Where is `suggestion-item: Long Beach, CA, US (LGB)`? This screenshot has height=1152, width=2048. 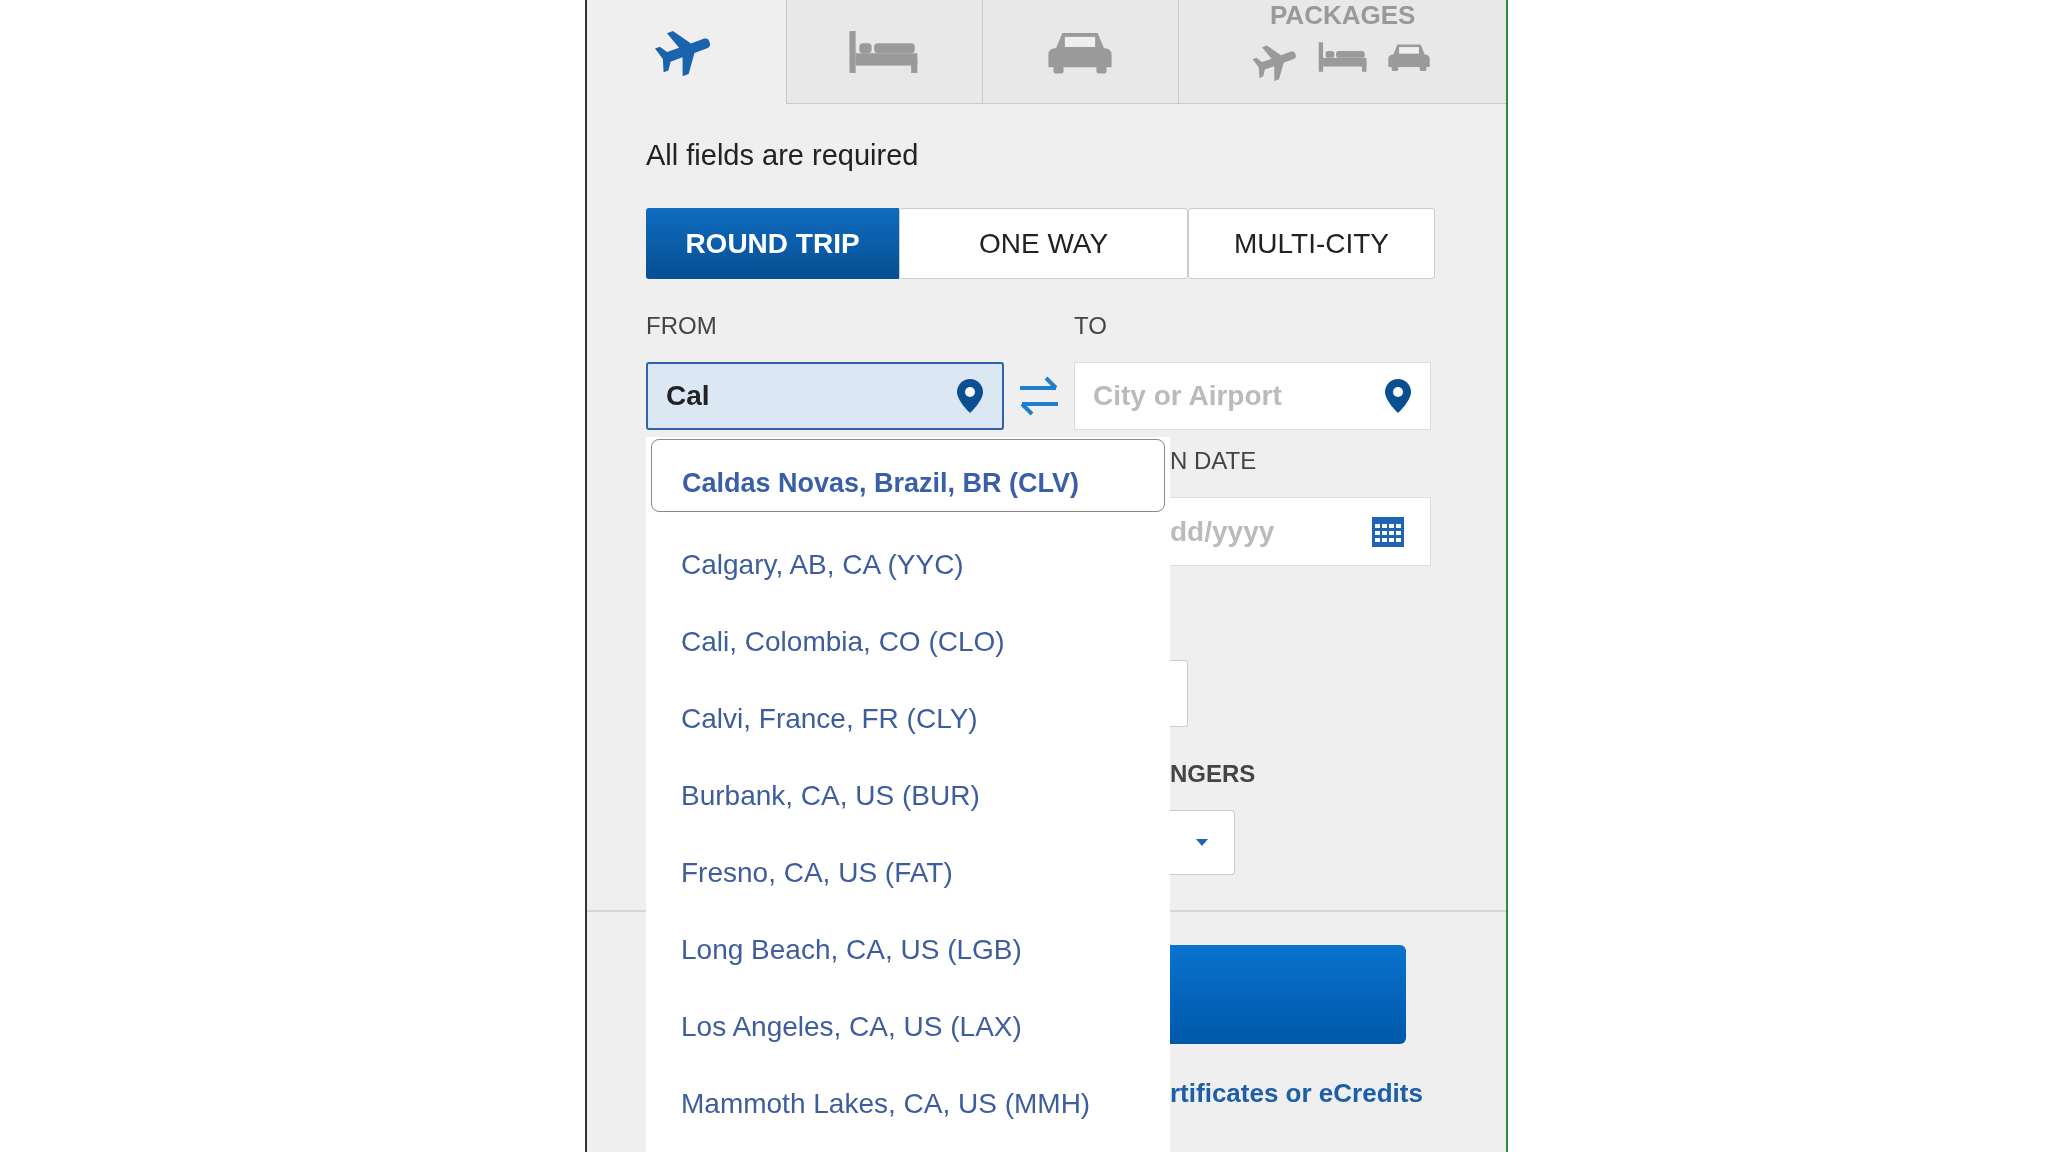
suggestion-item: Long Beach, CA, US (LGB) is located at coordinates (908, 949).